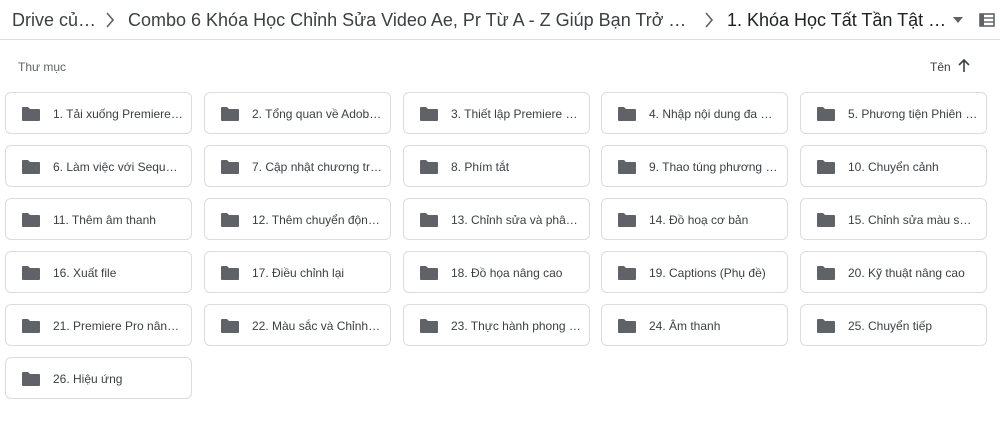 This screenshot has width=1000, height=435. I want to click on folder-item: 26. Hiệu ứng, so click(98, 378).